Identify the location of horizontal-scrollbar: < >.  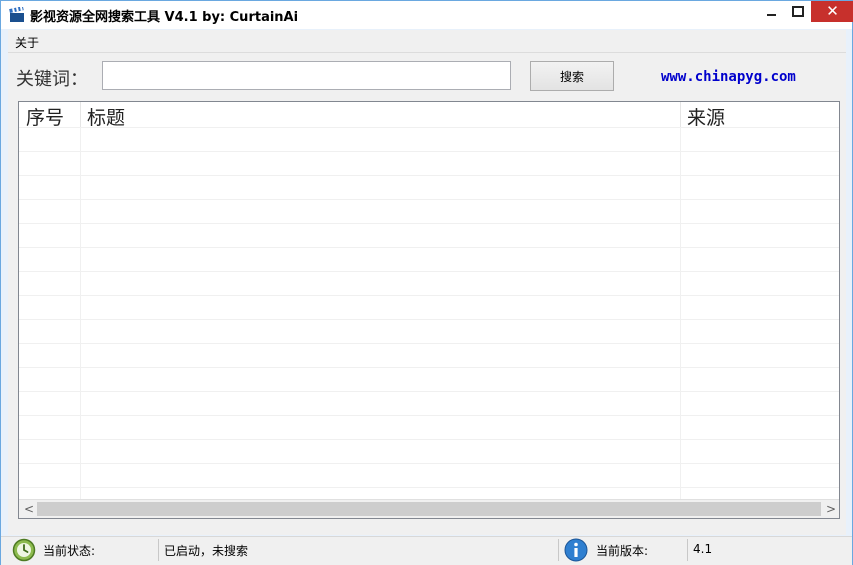
(429, 508).